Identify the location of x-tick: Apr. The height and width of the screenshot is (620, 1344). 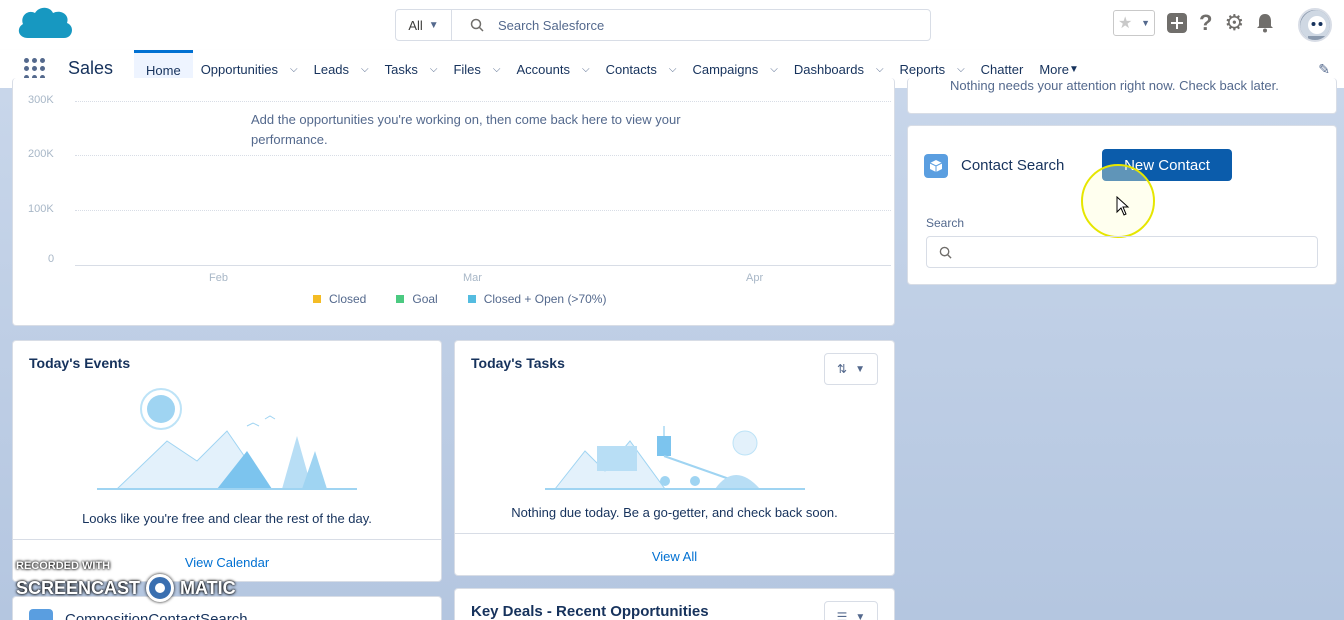
(755, 278).